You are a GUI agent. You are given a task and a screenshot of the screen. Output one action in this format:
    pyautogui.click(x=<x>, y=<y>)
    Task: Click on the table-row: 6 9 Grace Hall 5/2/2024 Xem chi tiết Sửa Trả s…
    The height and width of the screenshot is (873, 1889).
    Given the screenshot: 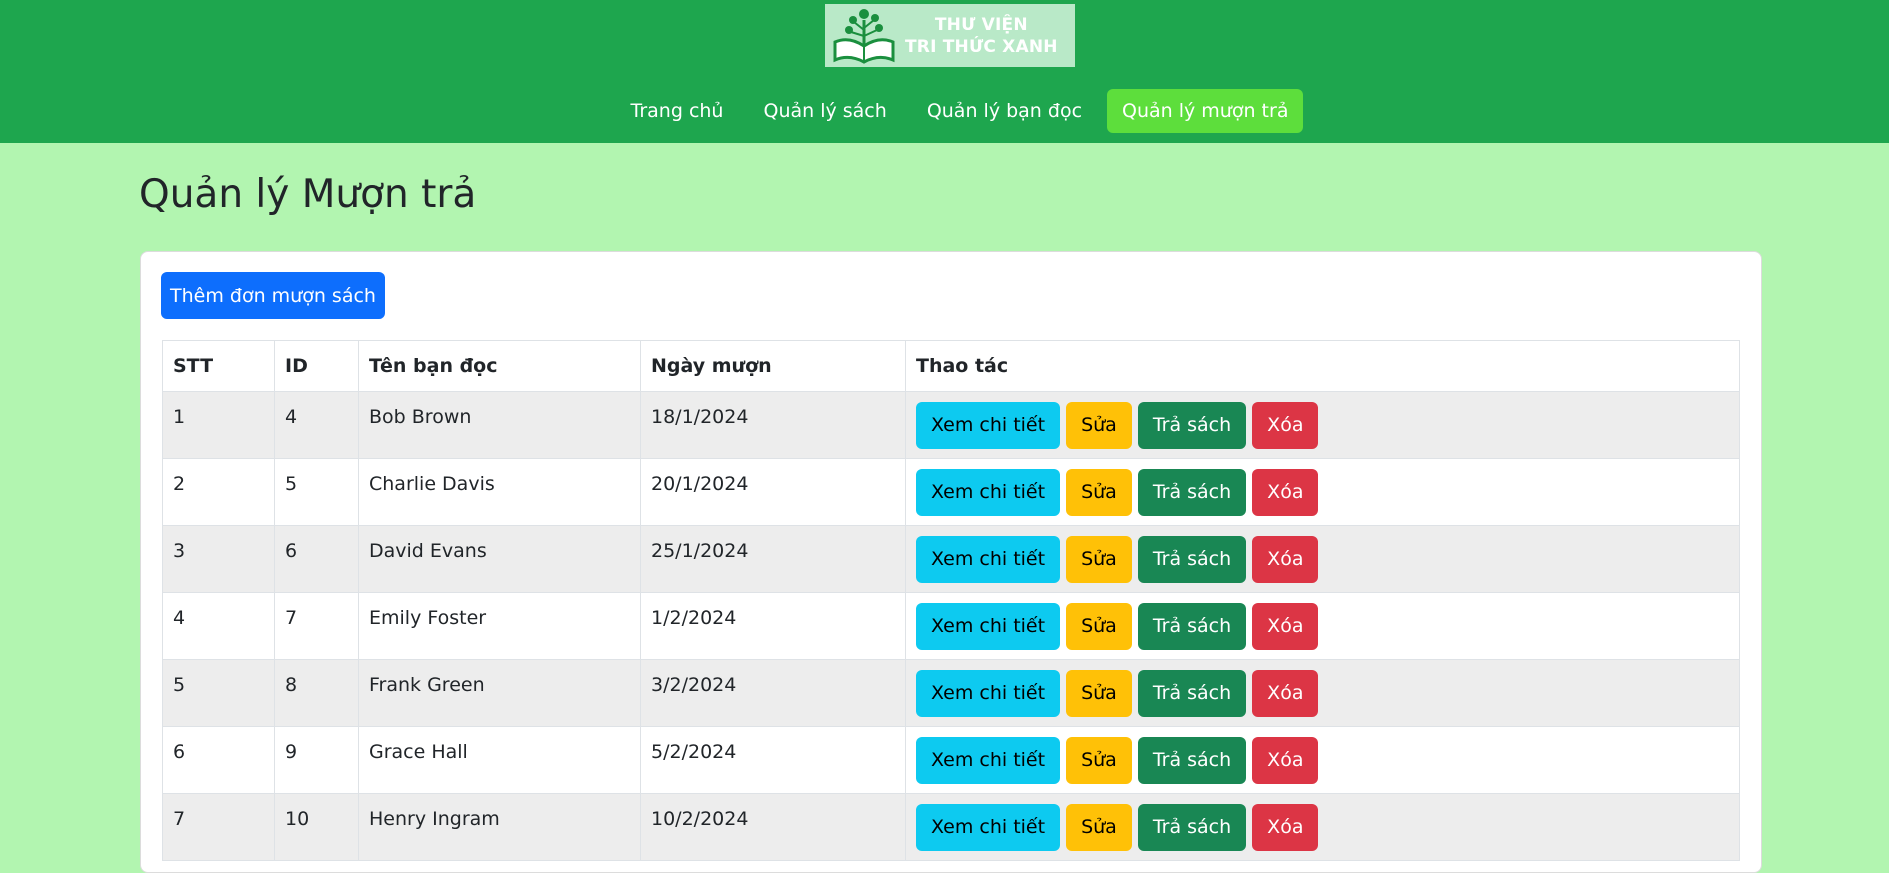 What is the action you would take?
    pyautogui.click(x=951, y=760)
    